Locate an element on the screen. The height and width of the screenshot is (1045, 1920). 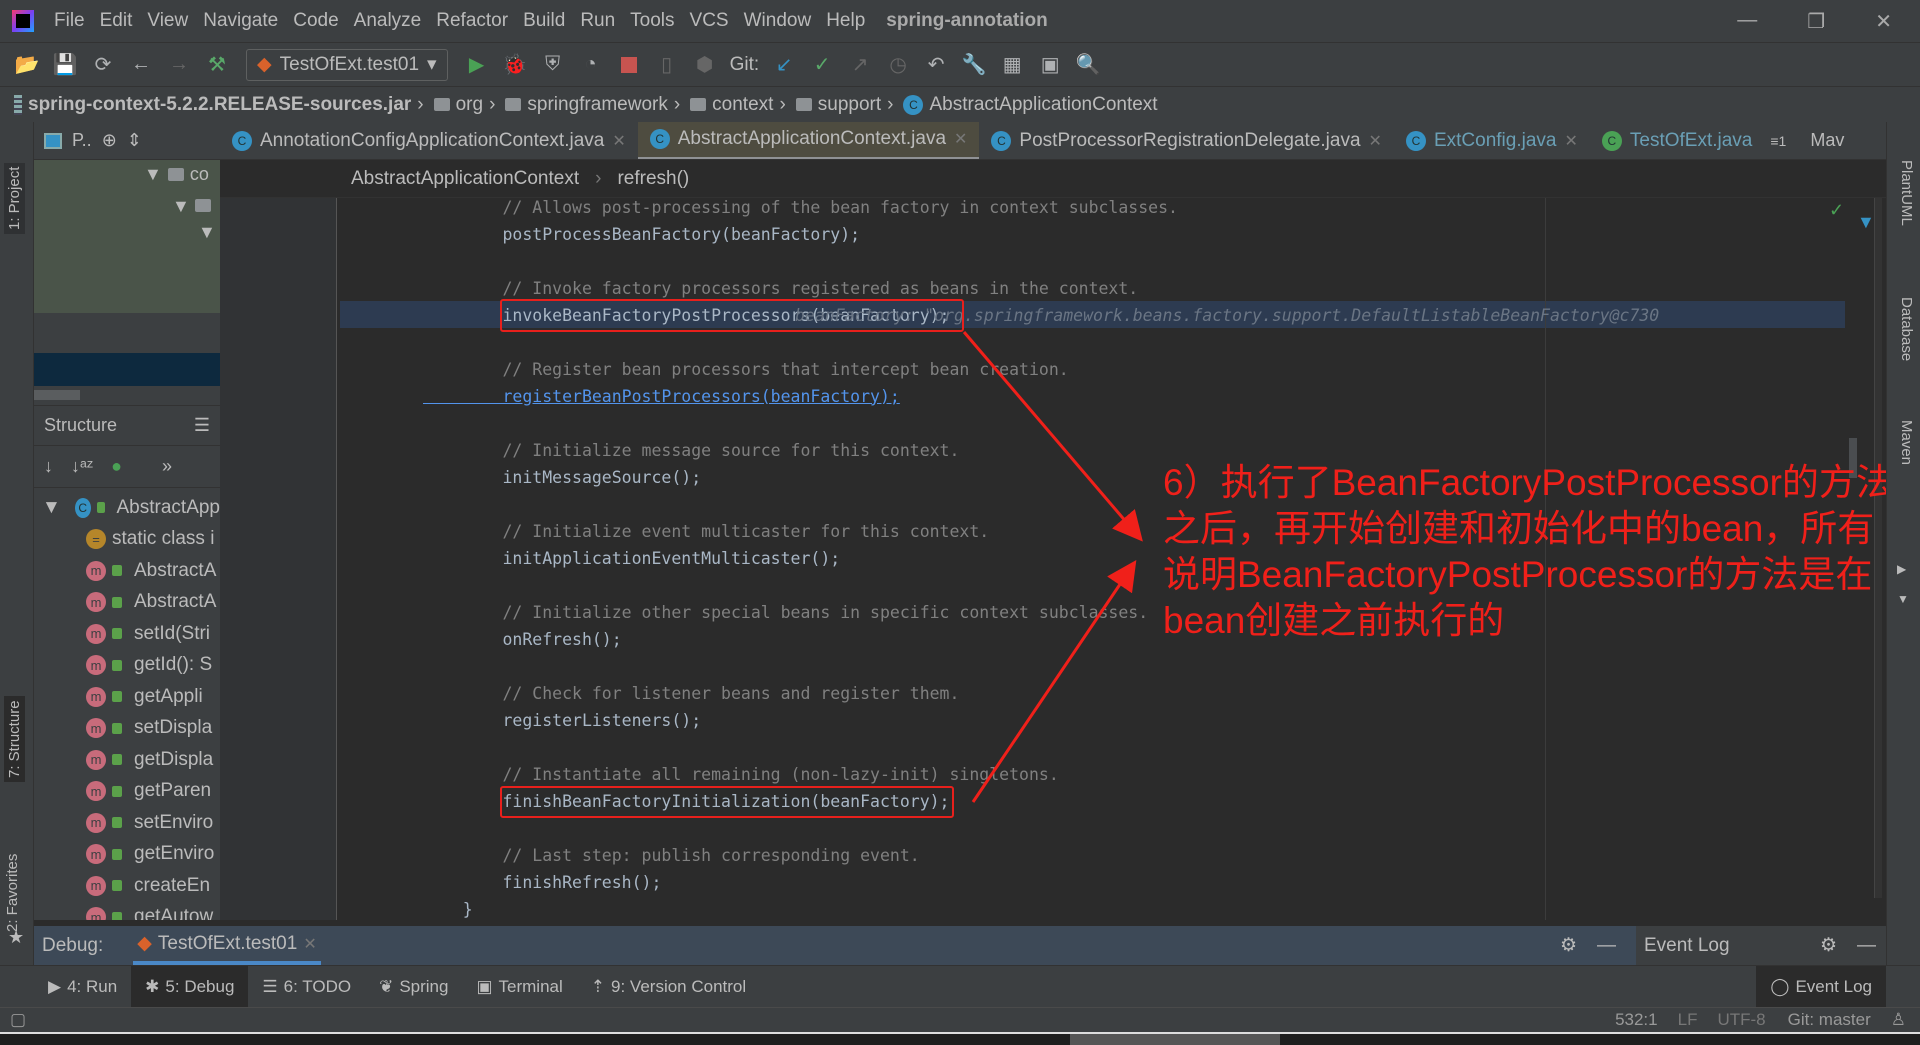
event-log-icon: ◯ is located at coordinates (1780, 986).